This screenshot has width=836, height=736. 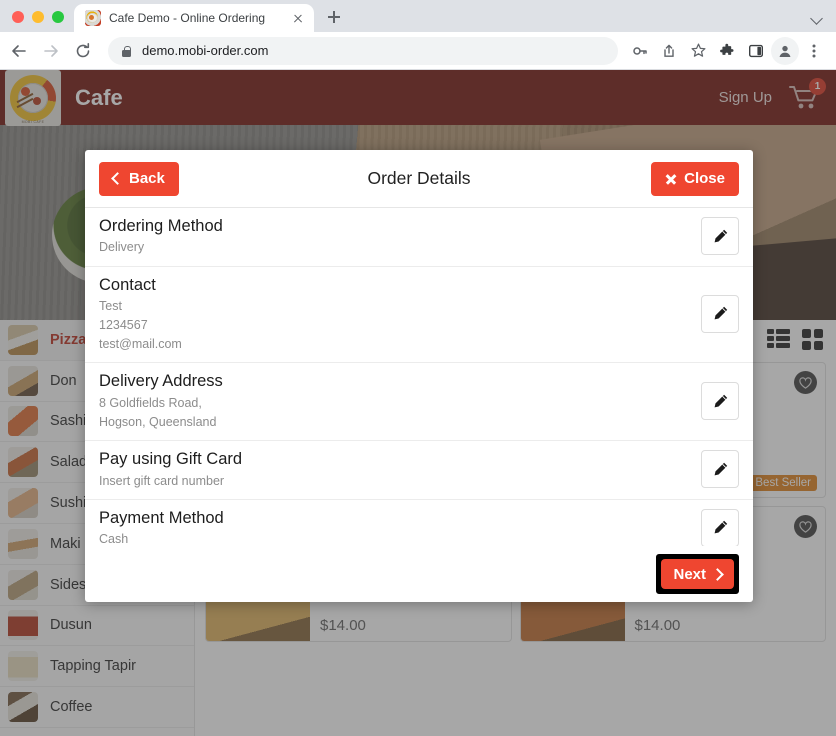 I want to click on back-button: Back, so click(x=139, y=178).